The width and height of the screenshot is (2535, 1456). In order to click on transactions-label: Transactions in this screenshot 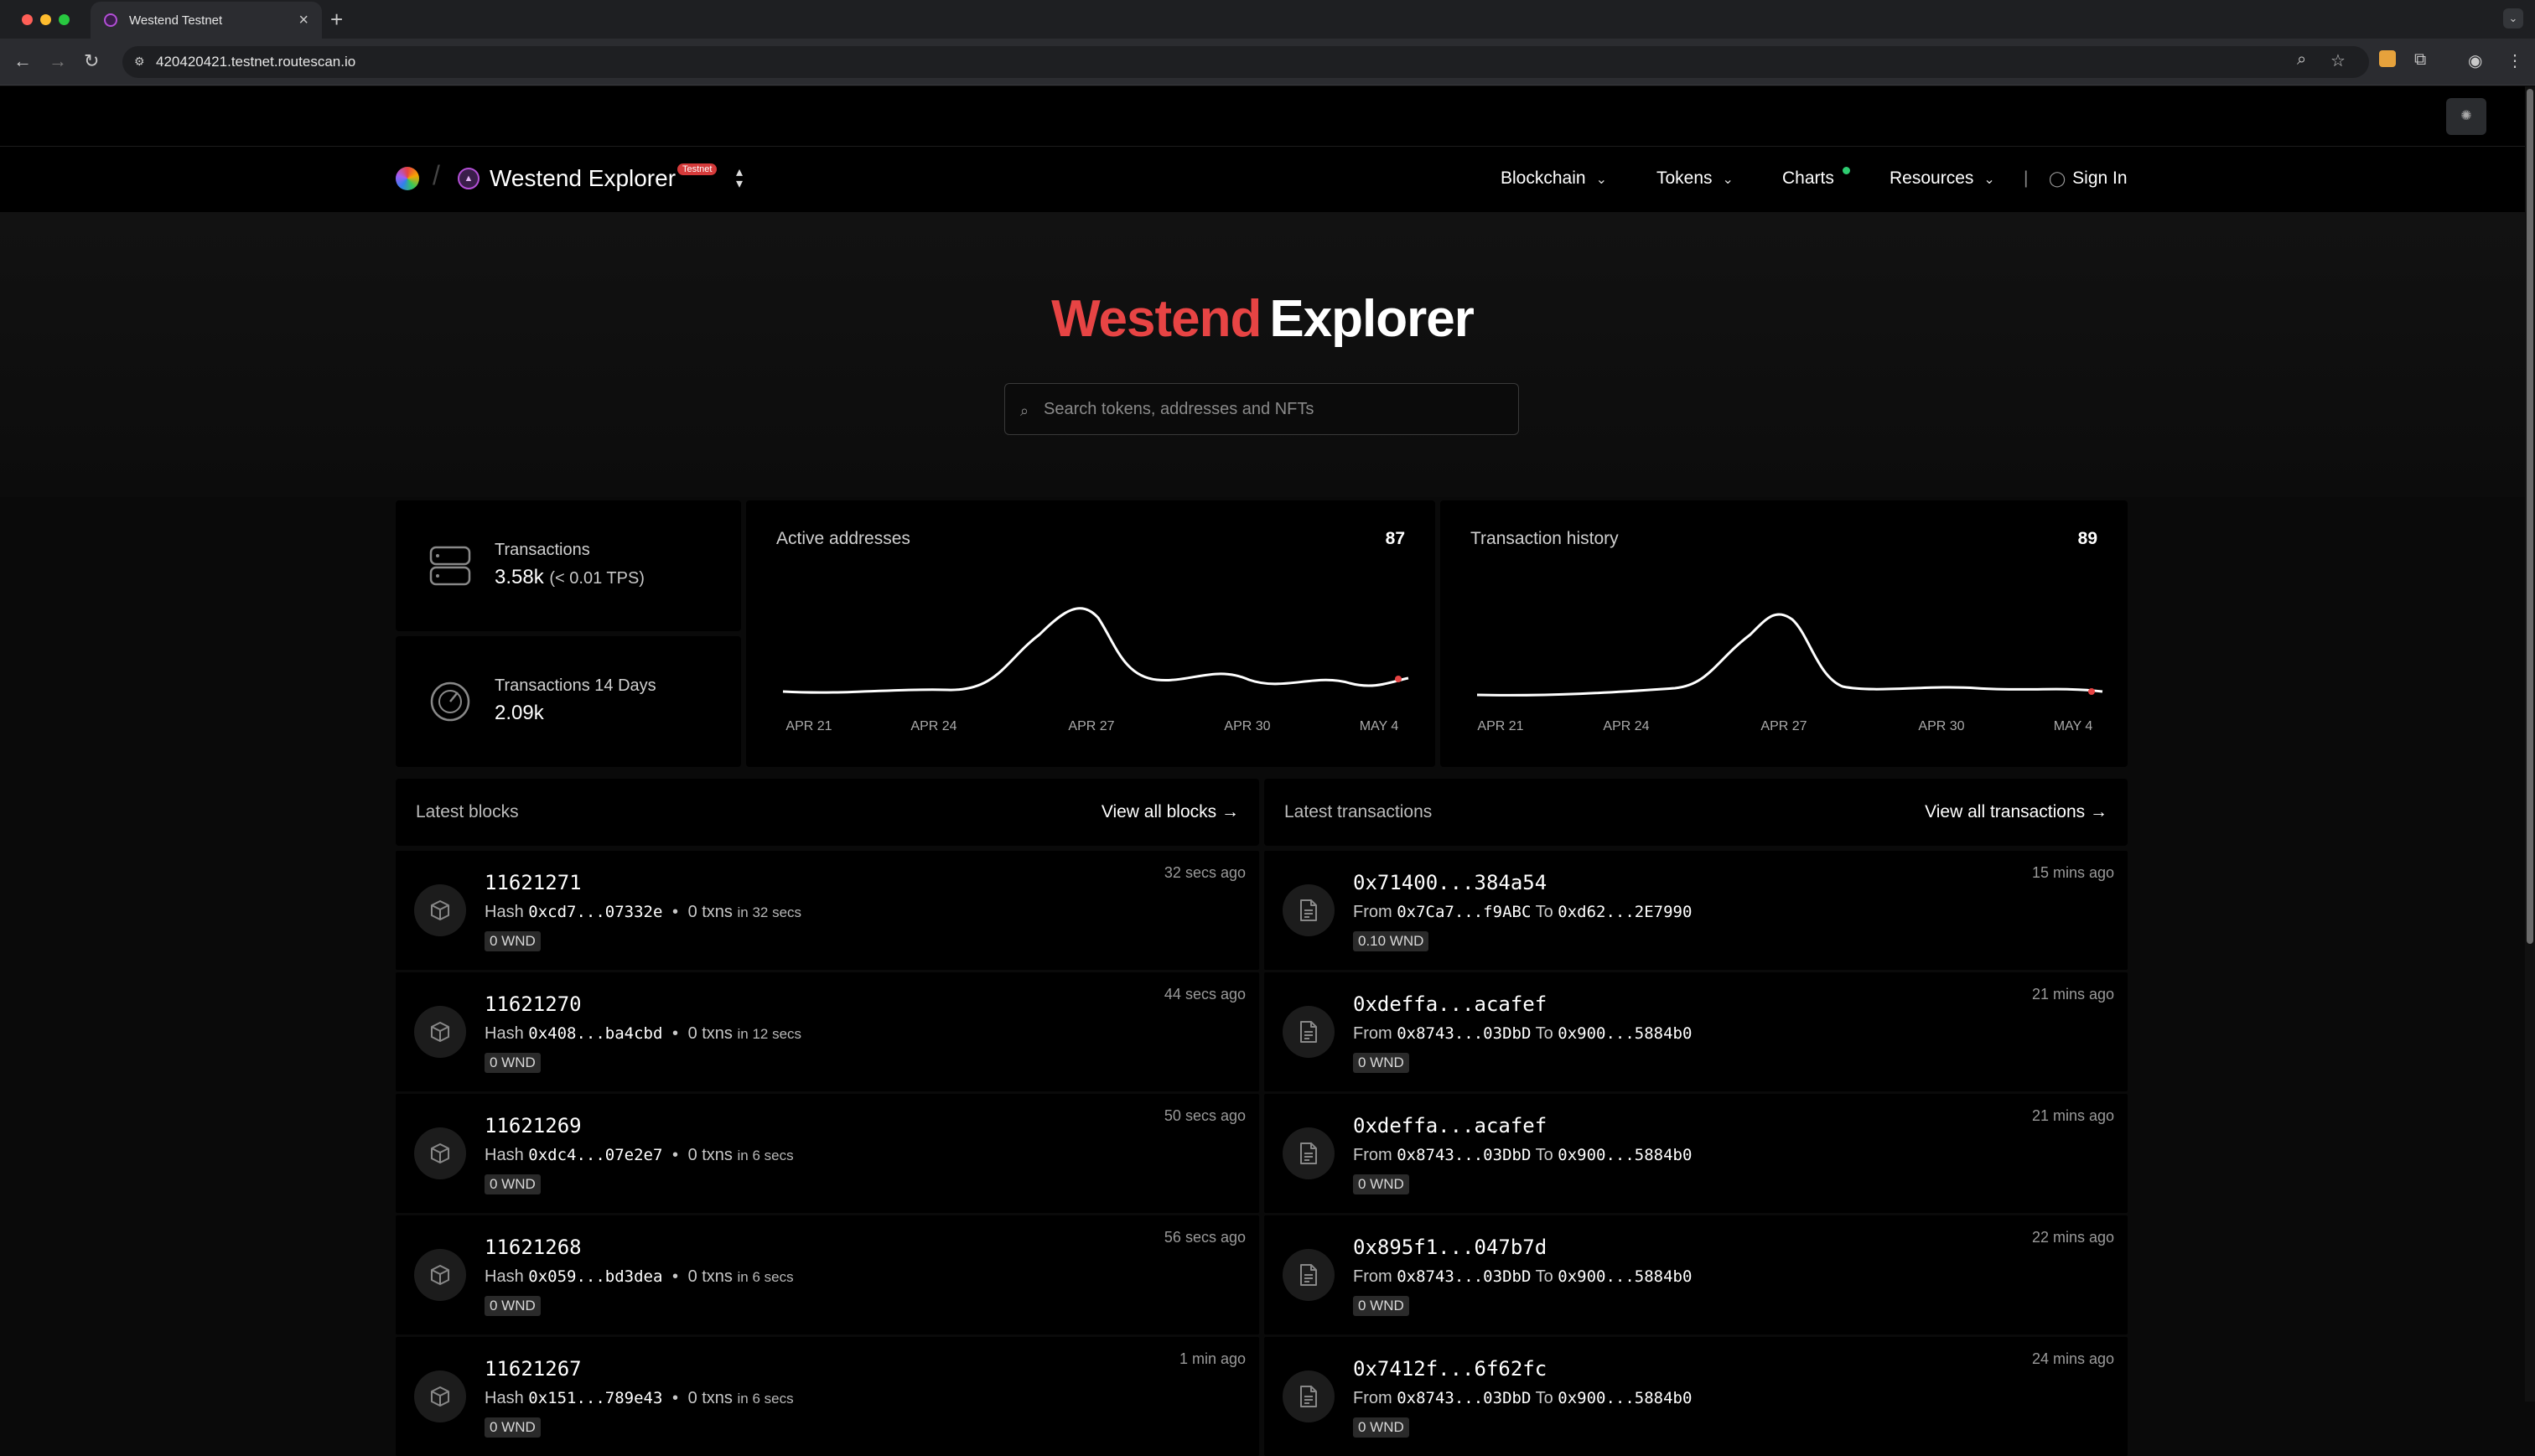, I will do `click(542, 550)`.